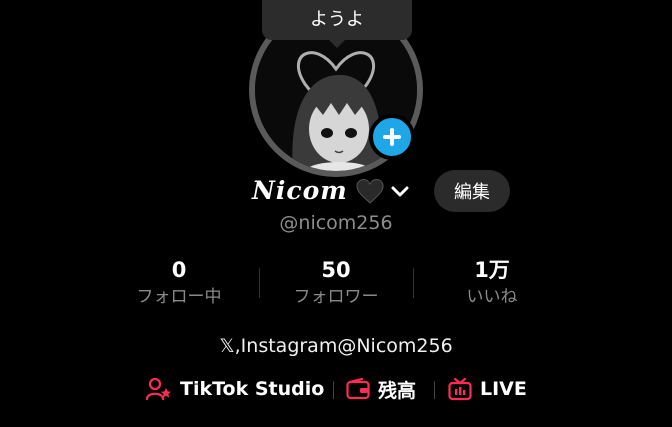  I want to click on display-name: Nicom, so click(300, 190).